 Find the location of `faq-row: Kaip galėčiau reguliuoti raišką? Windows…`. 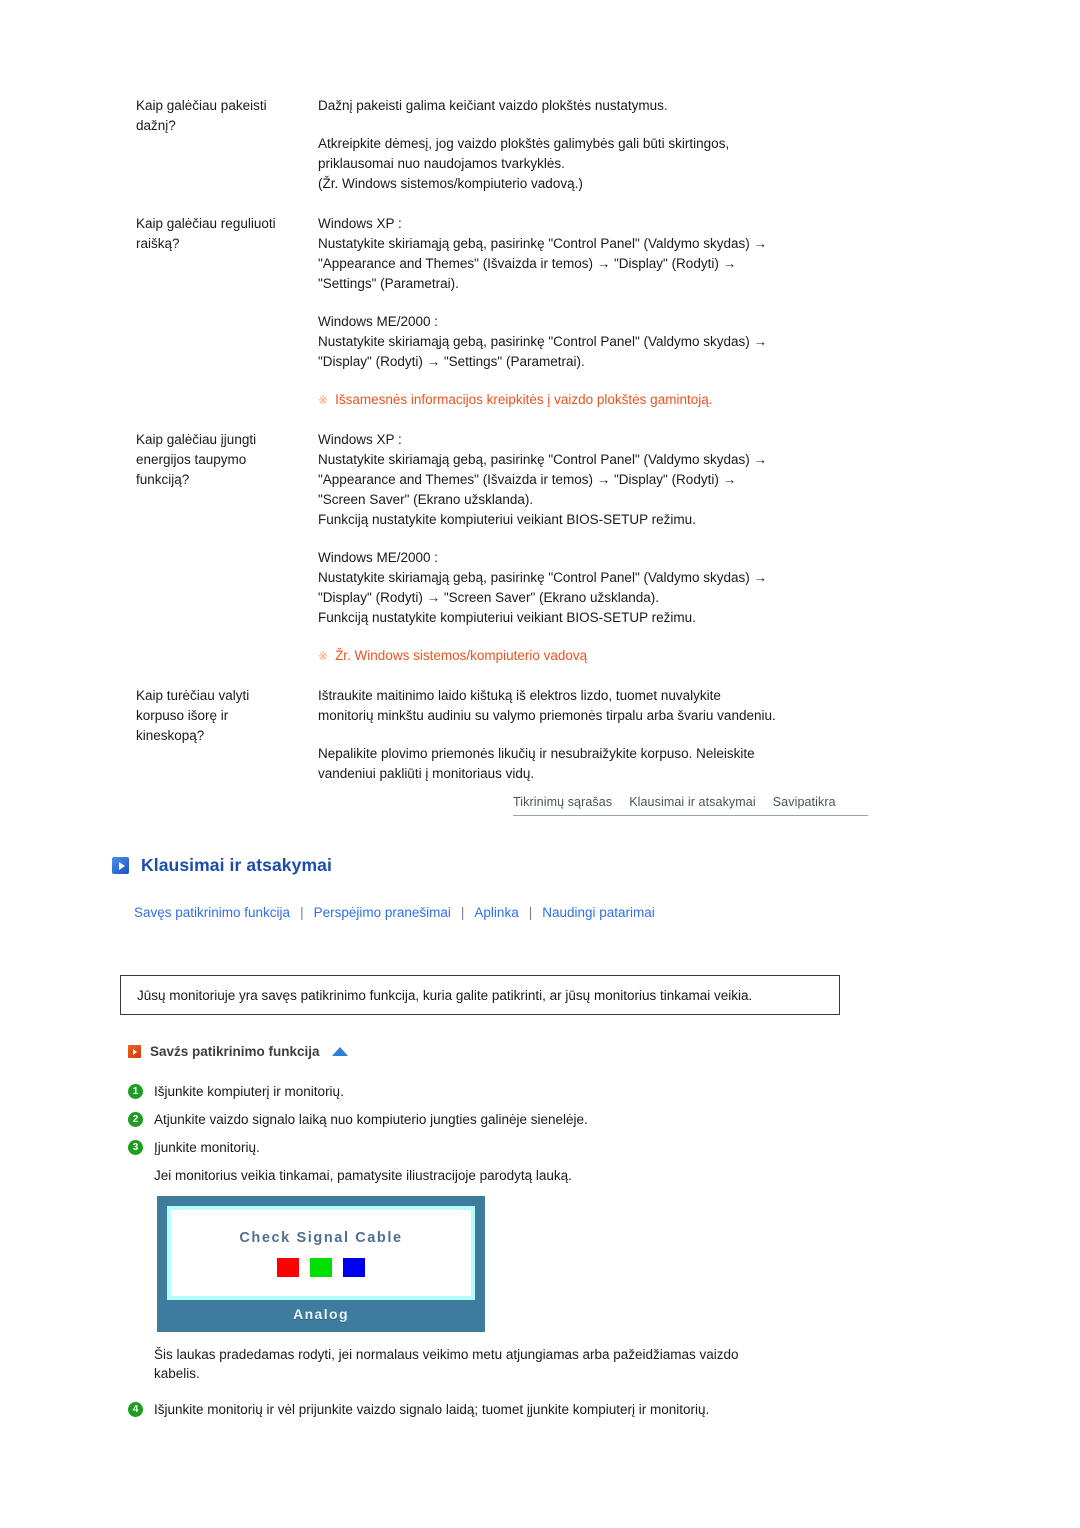

faq-row: Kaip galėčiau reguliuoti raišką? Windows… is located at coordinates (516, 312).